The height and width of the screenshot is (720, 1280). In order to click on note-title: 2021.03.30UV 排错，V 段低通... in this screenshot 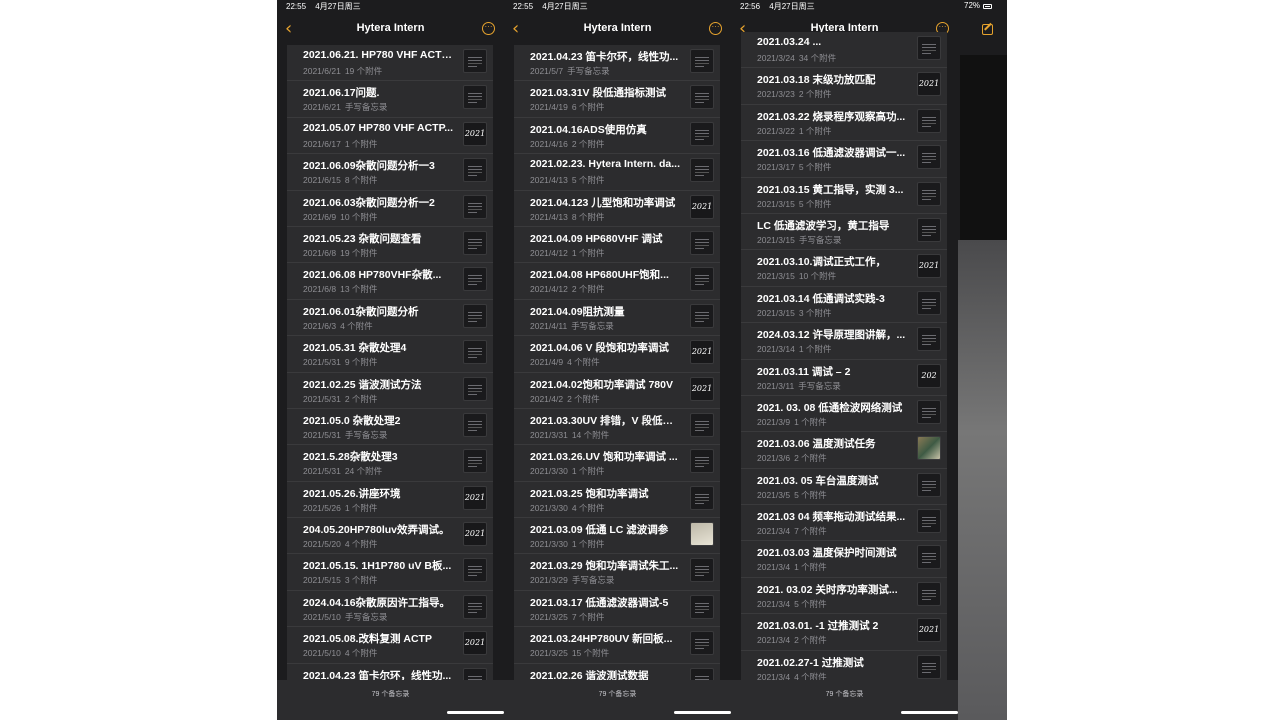, I will do `click(605, 420)`.